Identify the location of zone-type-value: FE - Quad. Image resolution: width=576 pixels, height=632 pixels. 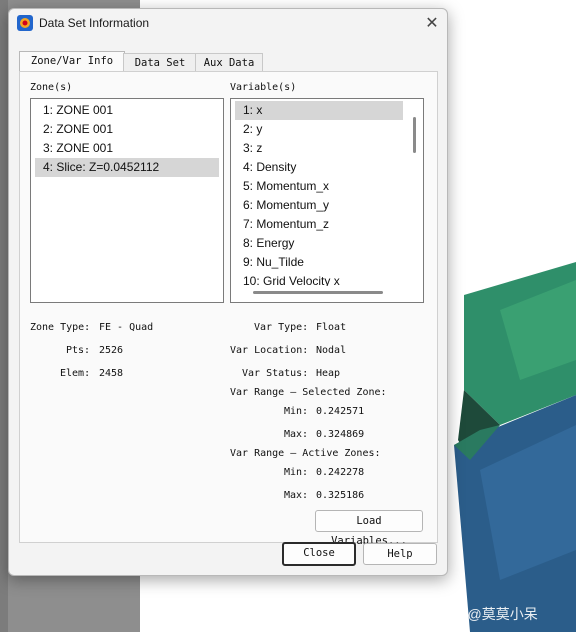
(126, 327).